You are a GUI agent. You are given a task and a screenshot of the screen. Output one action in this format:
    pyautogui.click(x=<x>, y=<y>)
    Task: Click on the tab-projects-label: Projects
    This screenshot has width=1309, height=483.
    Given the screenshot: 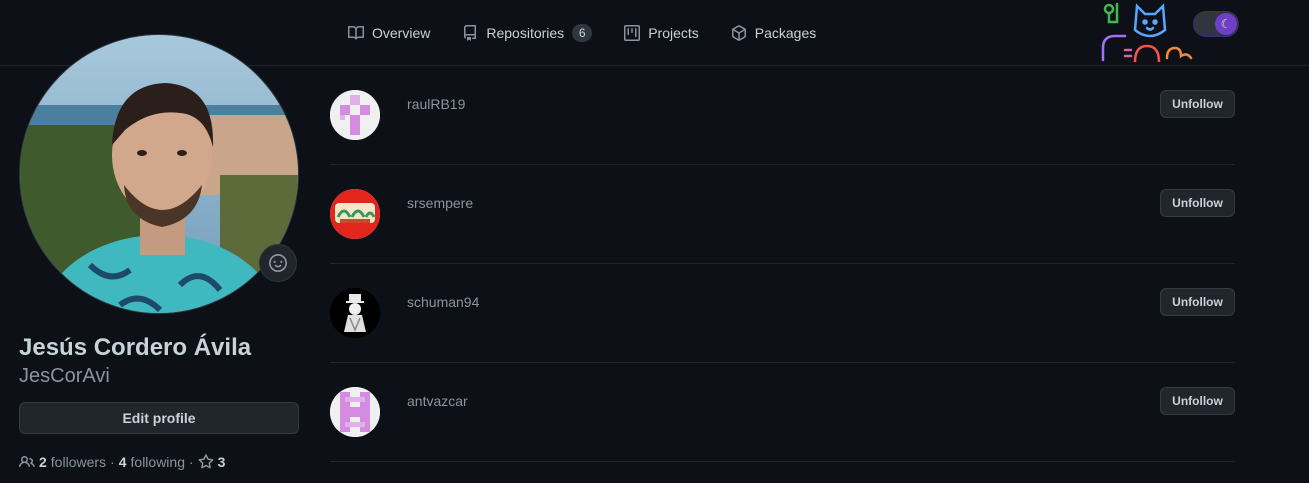 What is the action you would take?
    pyautogui.click(x=673, y=33)
    